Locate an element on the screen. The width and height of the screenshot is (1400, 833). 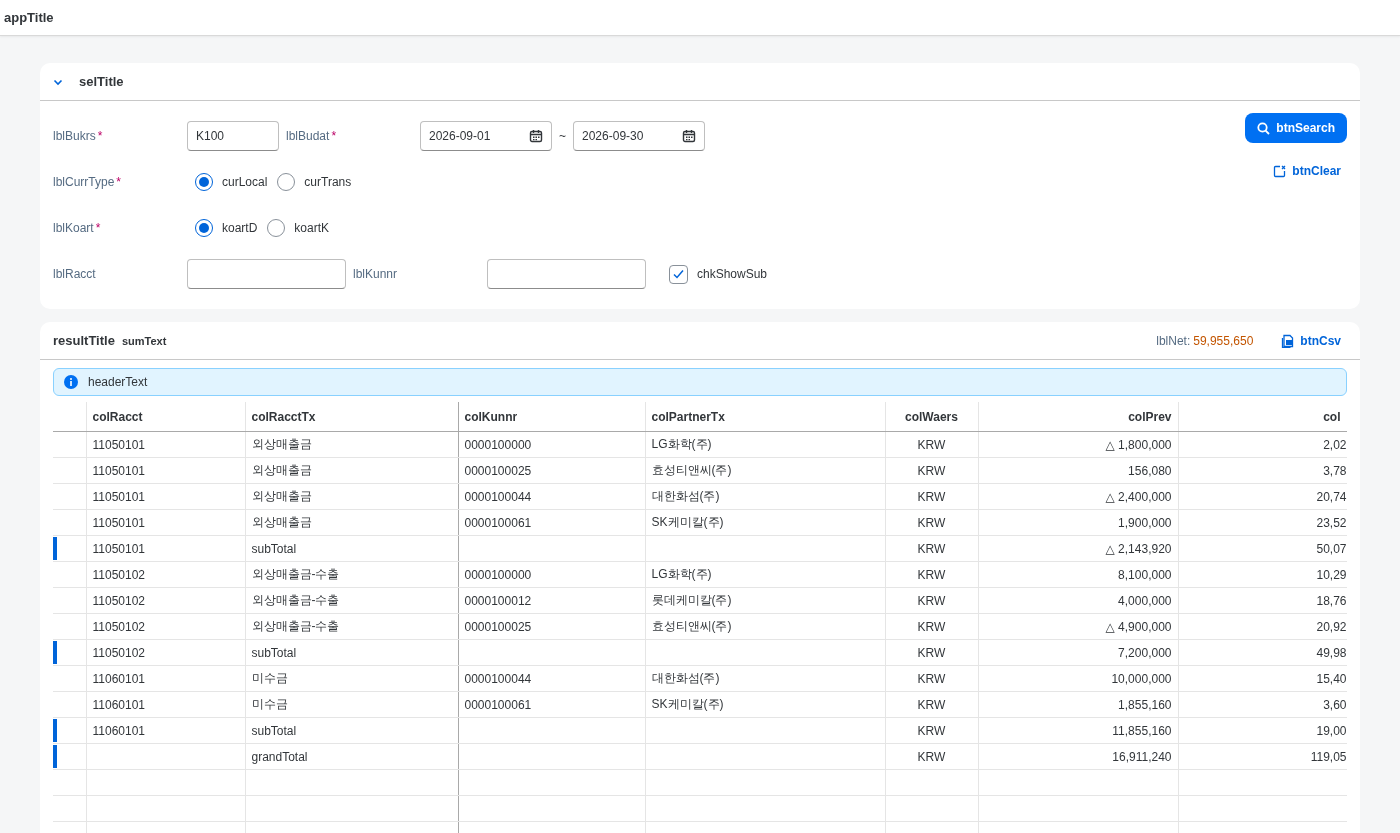
table-cell: 20,92 is located at coordinates (1331, 626).